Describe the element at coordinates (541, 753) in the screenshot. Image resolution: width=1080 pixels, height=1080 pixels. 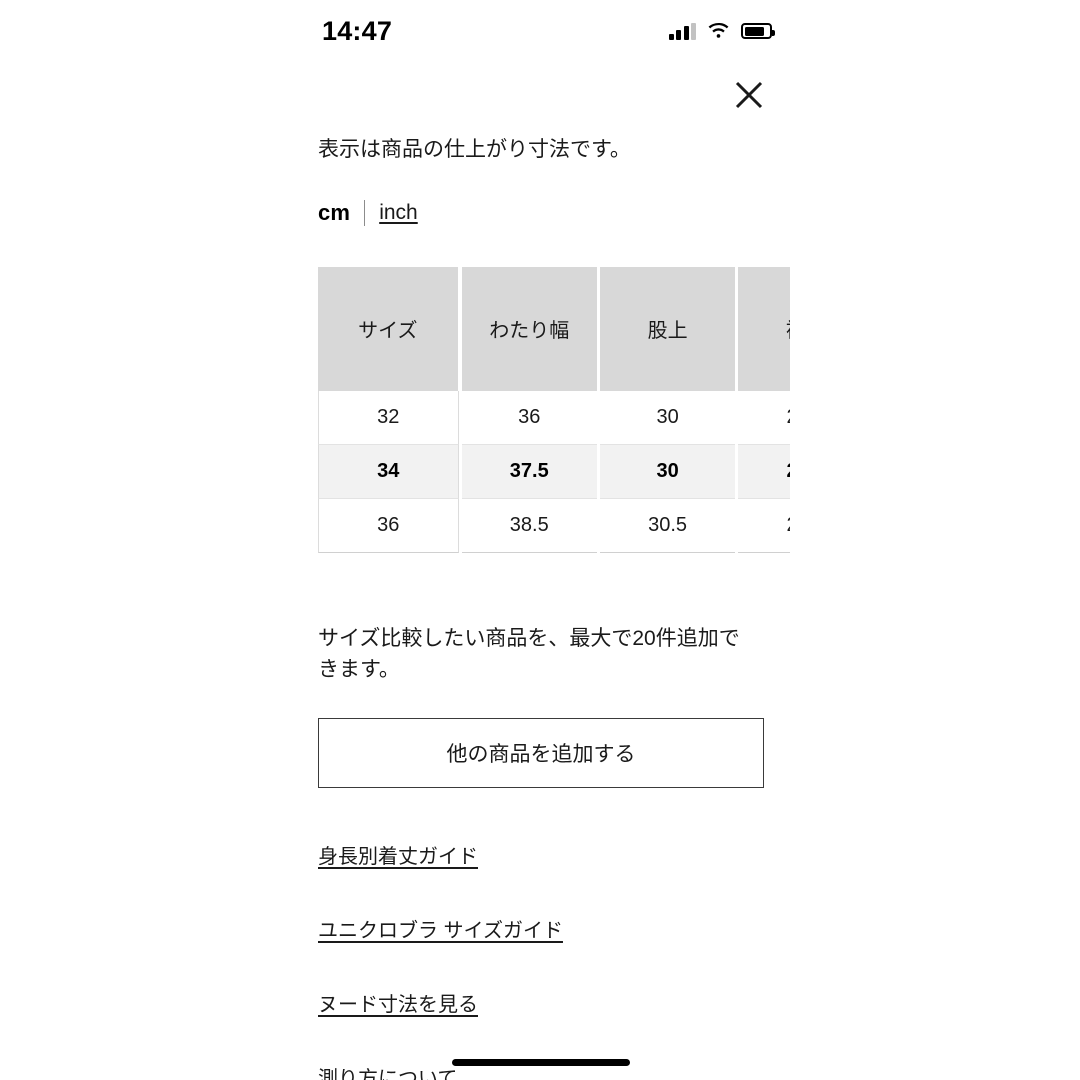
I see `add-product-button: 他の商品を追加する` at that location.